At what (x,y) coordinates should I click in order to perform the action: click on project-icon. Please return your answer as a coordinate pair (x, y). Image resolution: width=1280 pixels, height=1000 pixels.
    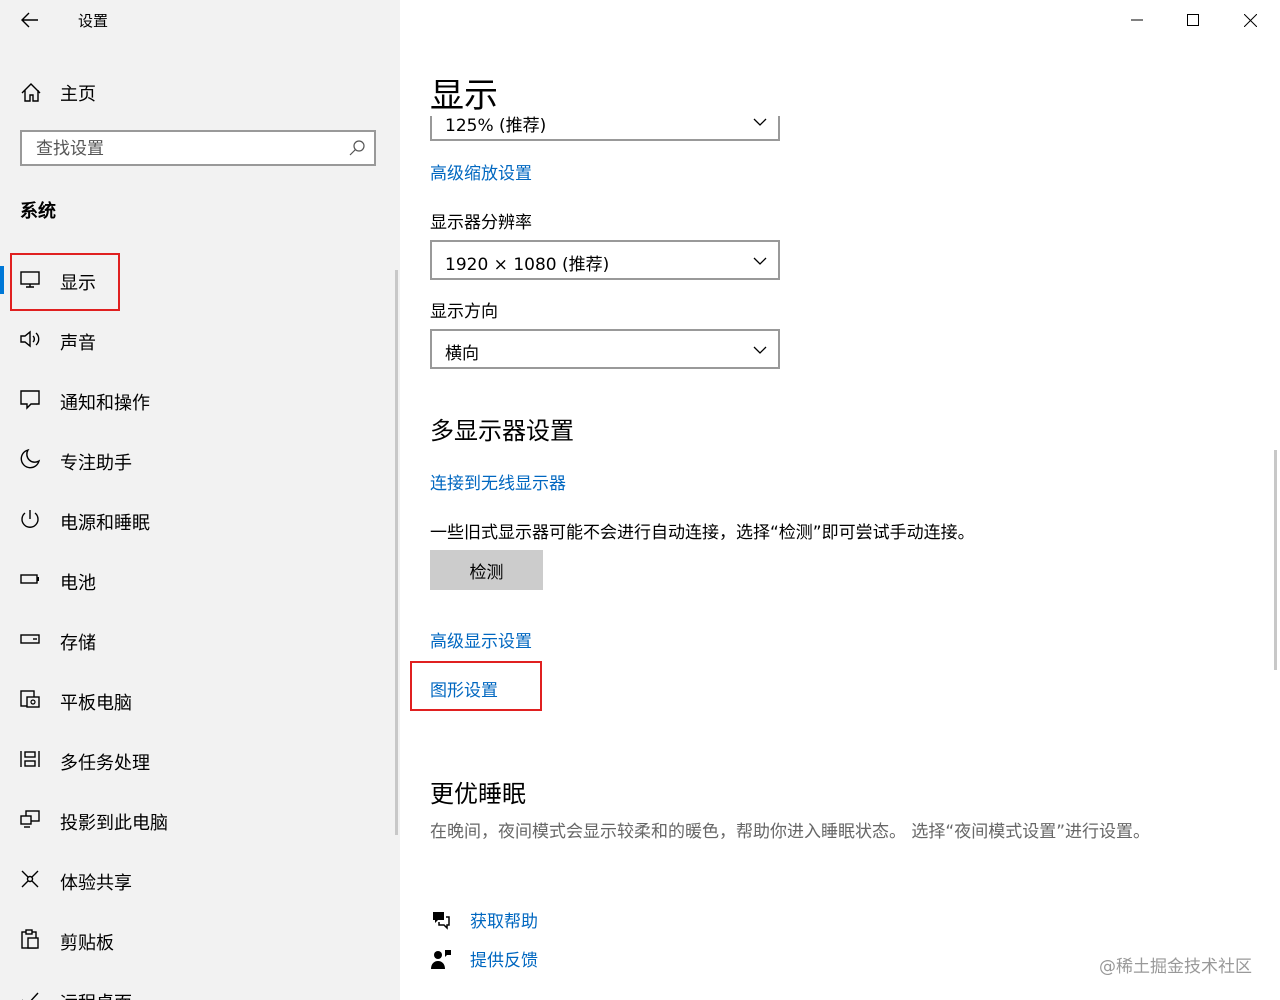
    Looking at the image, I should click on (30, 819).